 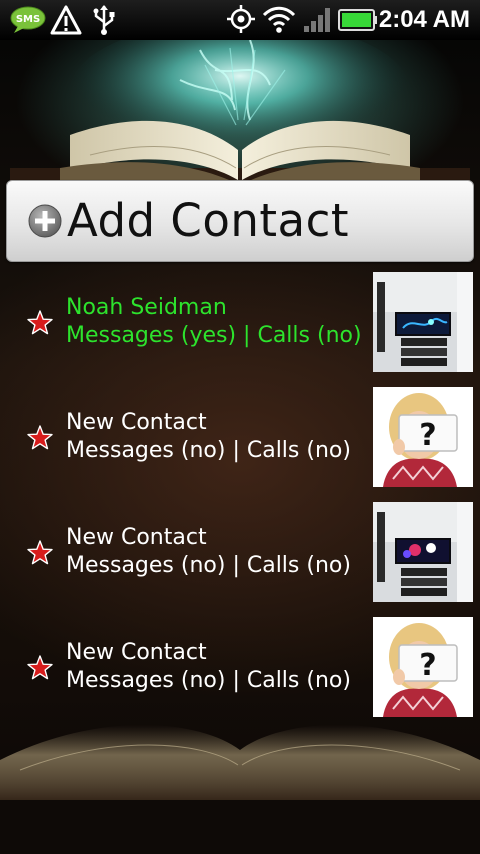 What do you see at coordinates (45, 221) in the screenshot?
I see `plus-circle-icon` at bounding box center [45, 221].